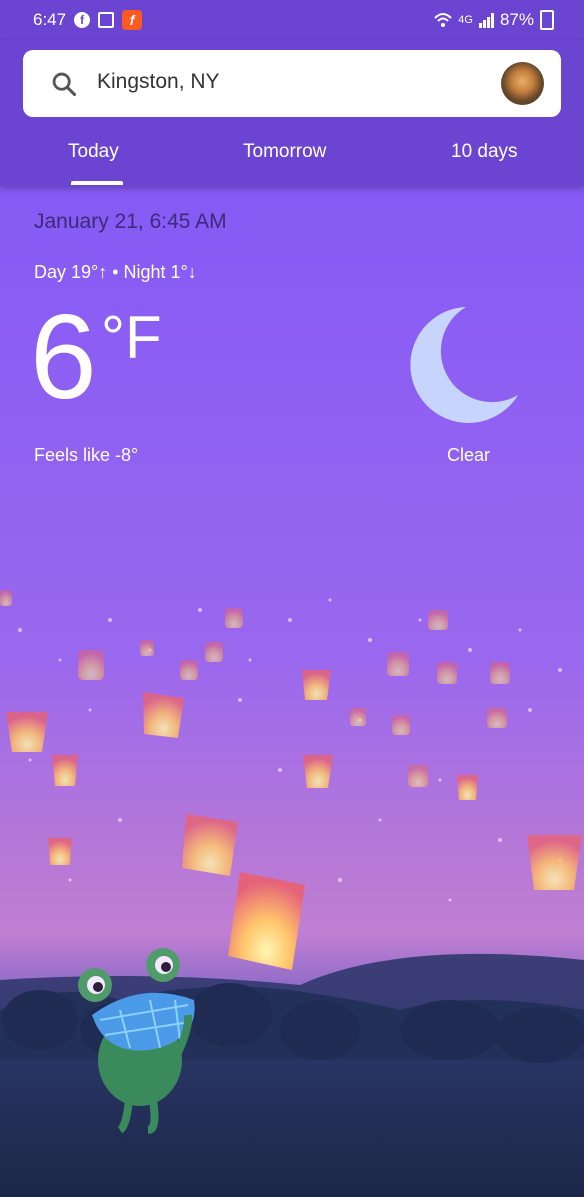 The width and height of the screenshot is (584, 1197). Describe the element at coordinates (443, 20) in the screenshot. I see `wifi-icon` at that location.